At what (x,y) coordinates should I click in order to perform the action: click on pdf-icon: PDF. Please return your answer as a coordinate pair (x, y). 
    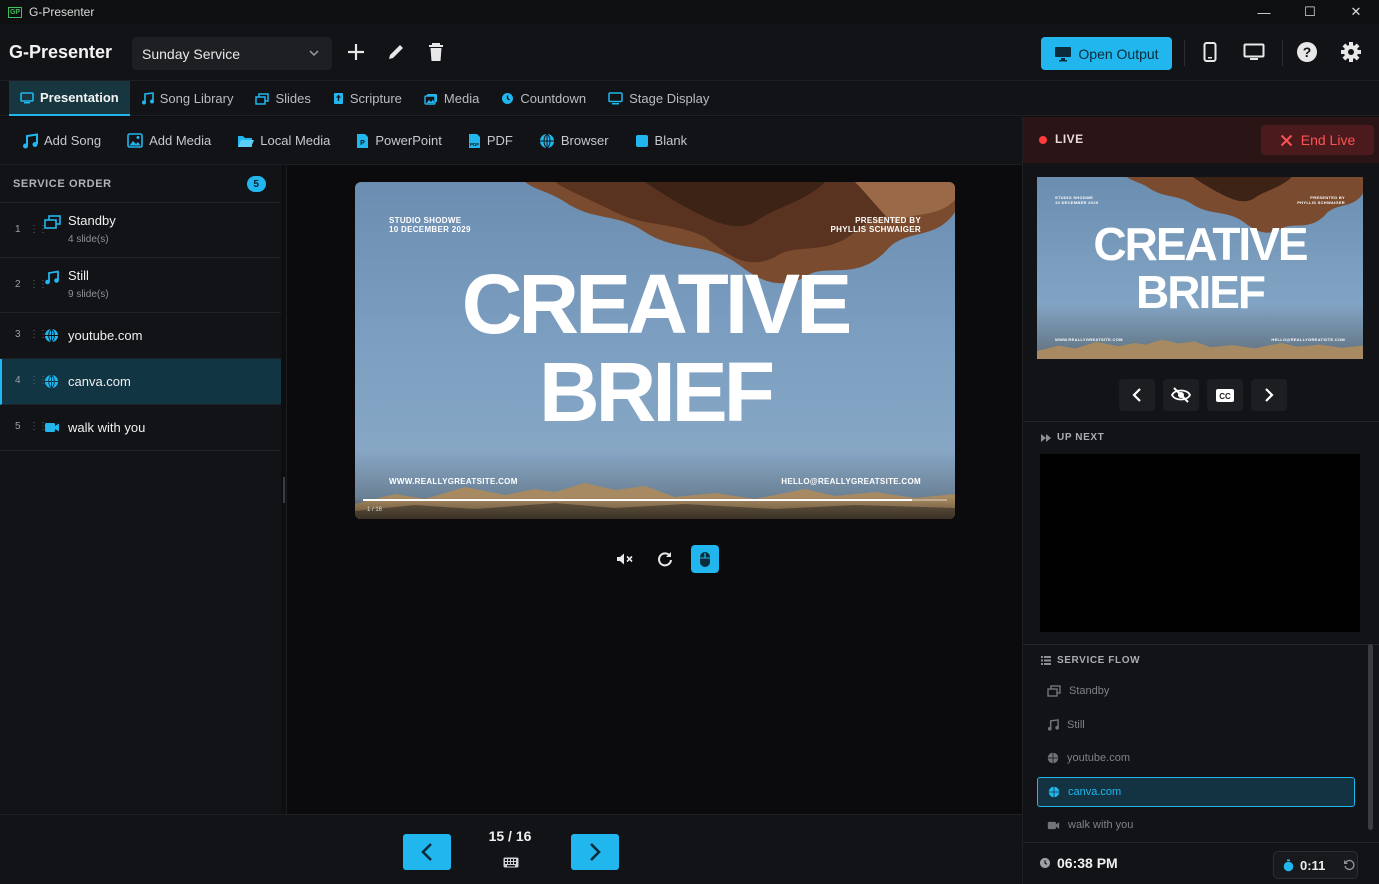
    Looking at the image, I should click on (474, 140).